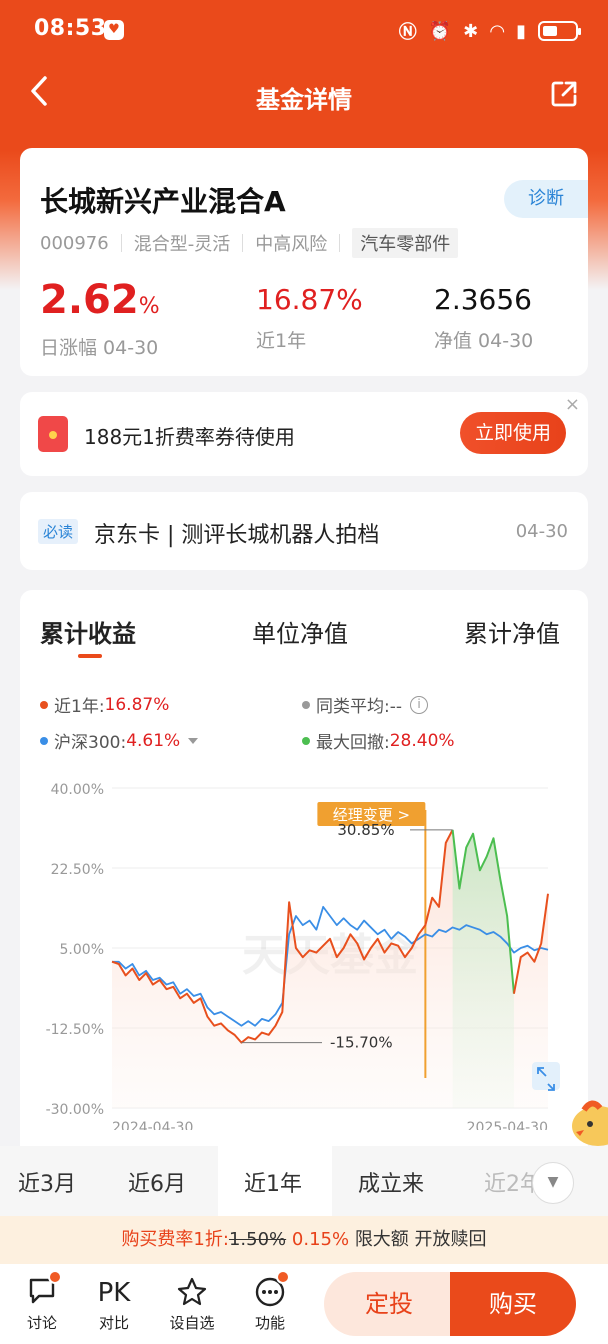 This screenshot has width=608, height=1344. Describe the element at coordinates (359, 707) in the screenshot. I see `legend-peer-label: 同类平均:--` at that location.